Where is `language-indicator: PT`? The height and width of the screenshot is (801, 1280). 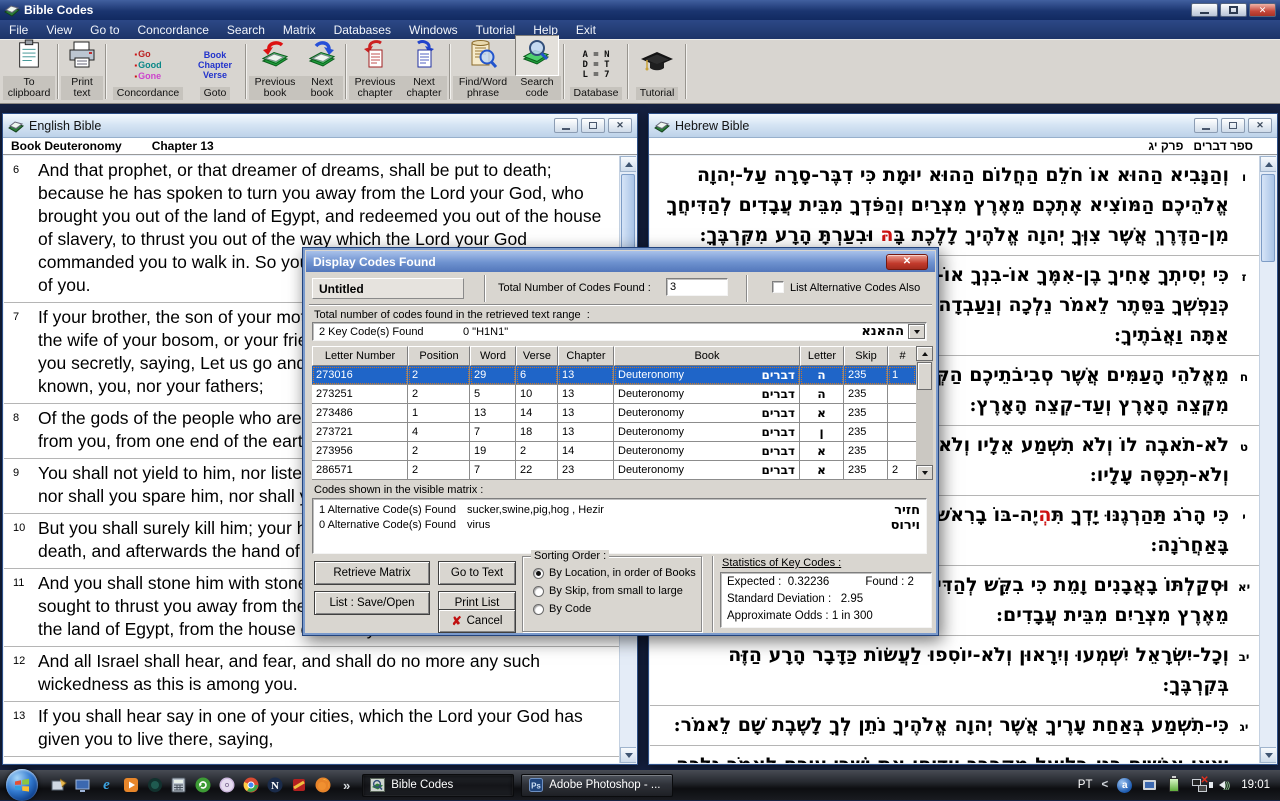
language-indicator: PT is located at coordinates (1085, 785).